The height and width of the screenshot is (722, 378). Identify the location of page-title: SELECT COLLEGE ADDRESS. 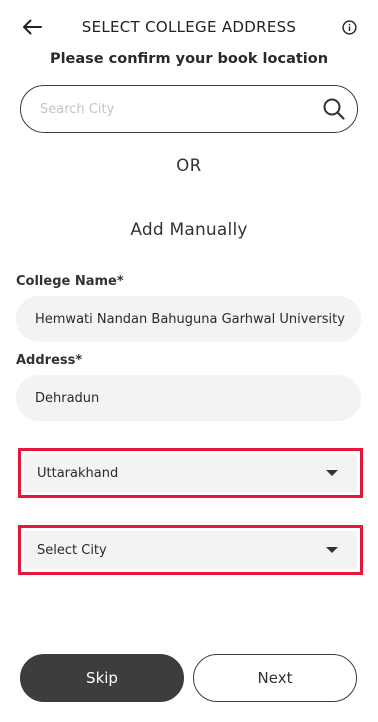
(189, 27).